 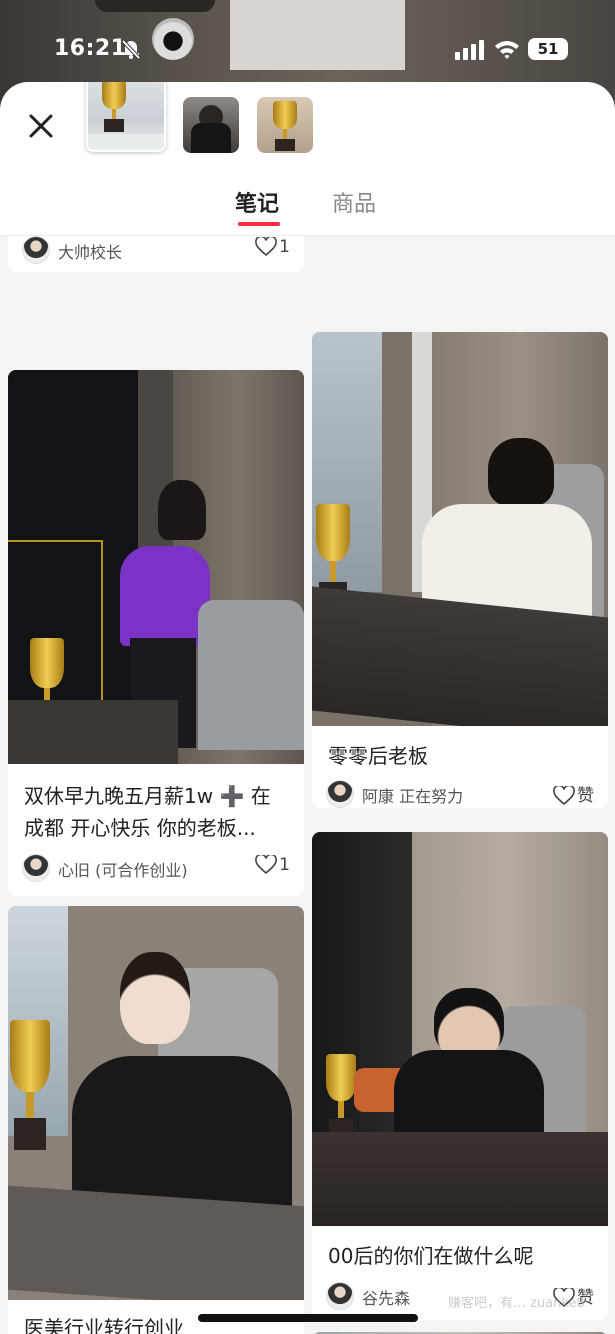 What do you see at coordinates (131, 49) in the screenshot?
I see `bell-slash-icon` at bounding box center [131, 49].